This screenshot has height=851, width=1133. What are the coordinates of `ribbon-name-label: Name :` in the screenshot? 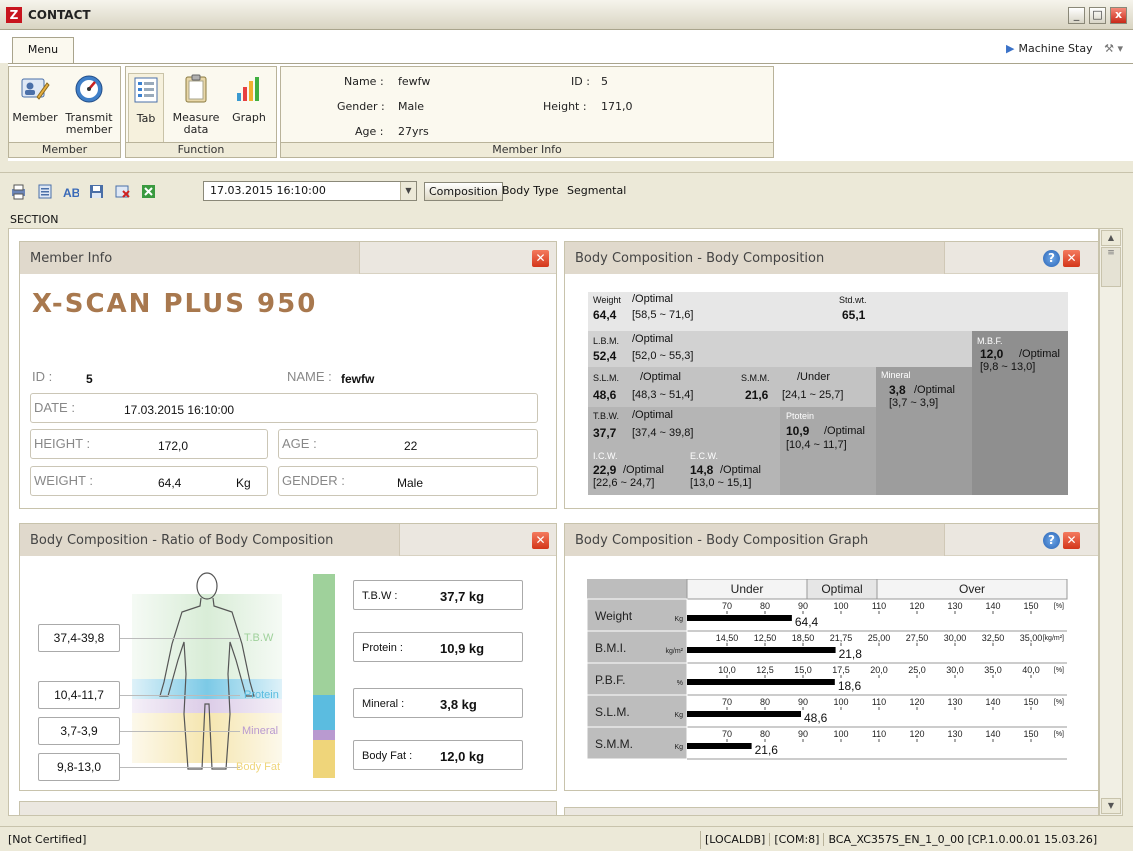 It's located at (364, 81).